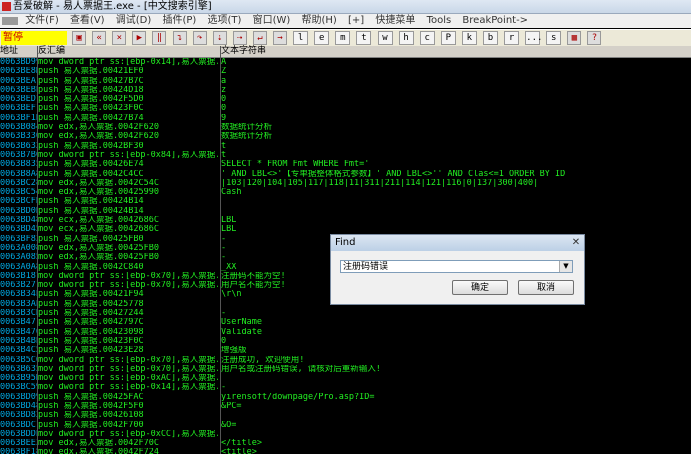 This screenshot has height=454, width=691. What do you see at coordinates (18, 443) in the screenshot?
I see `table-row: 0063BEE3` at bounding box center [18, 443].